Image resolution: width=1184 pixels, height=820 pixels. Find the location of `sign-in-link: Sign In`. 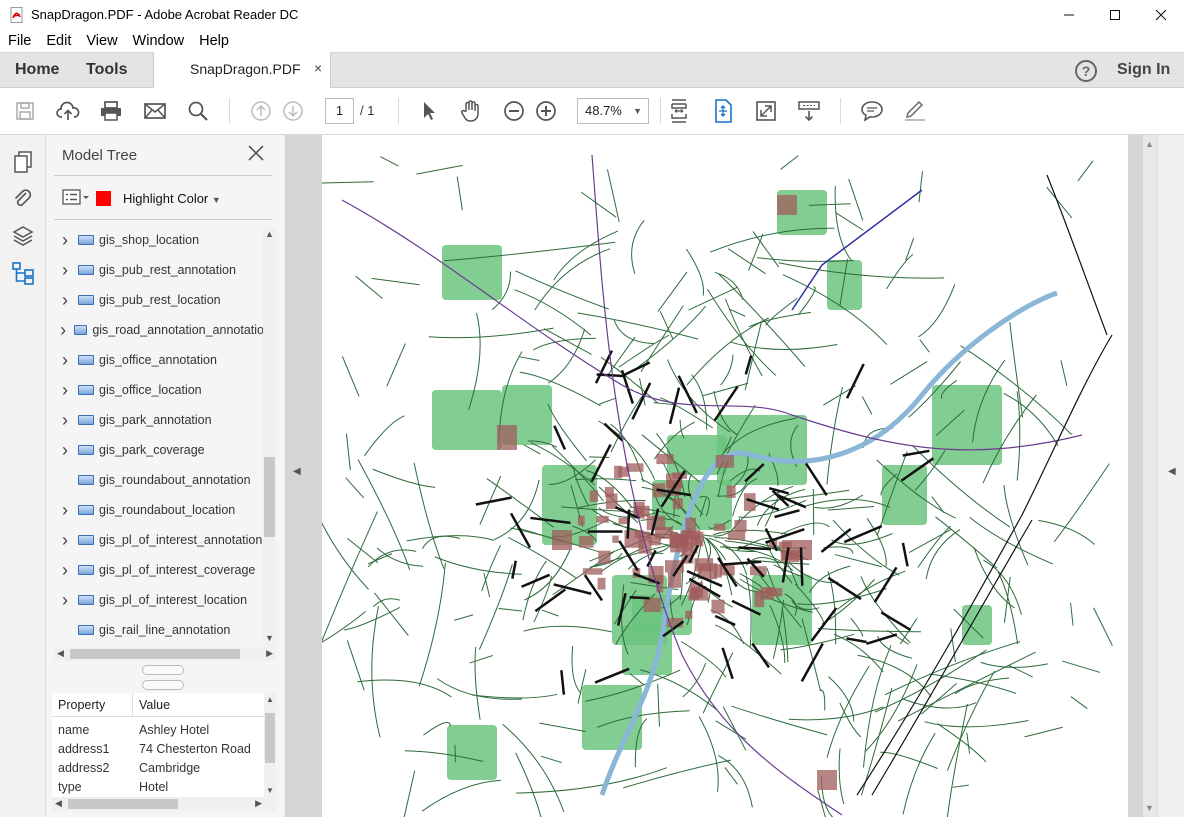

sign-in-link: Sign In is located at coordinates (1143, 70).